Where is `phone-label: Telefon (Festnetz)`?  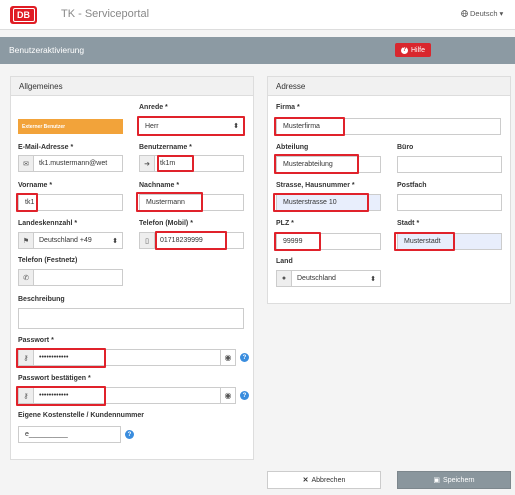 phone-label: Telefon (Festnetz) is located at coordinates (48, 260).